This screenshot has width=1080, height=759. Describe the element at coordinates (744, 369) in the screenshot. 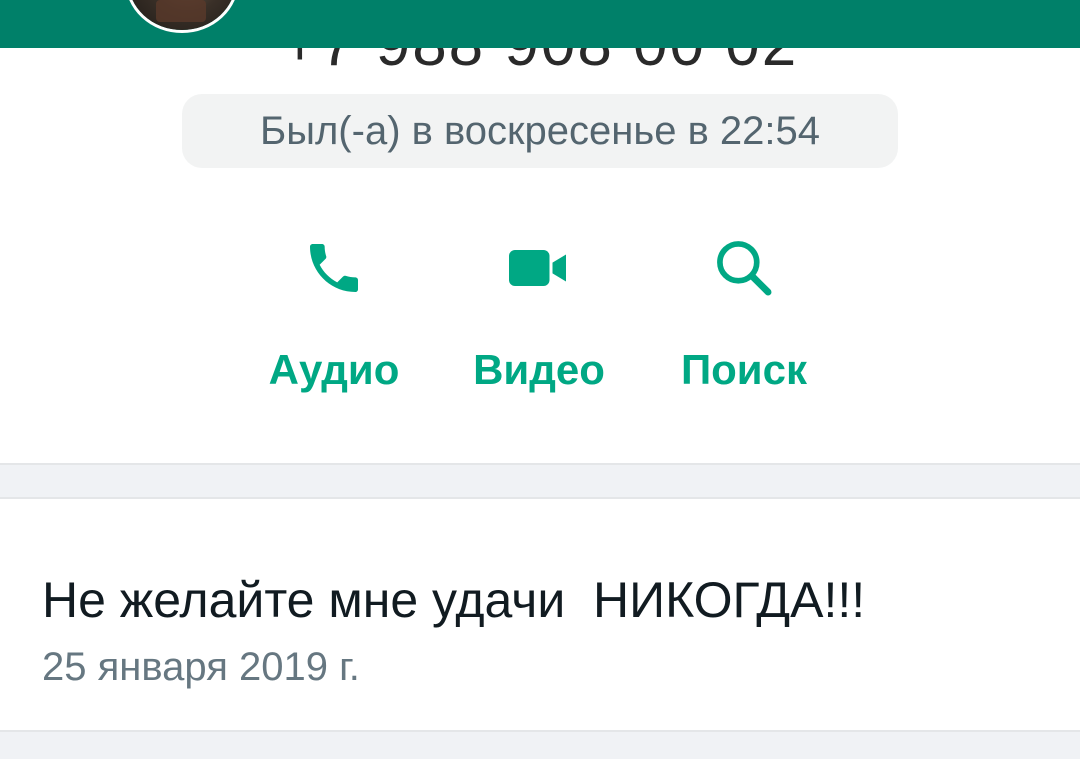

I see `search-label: Поиск` at that location.